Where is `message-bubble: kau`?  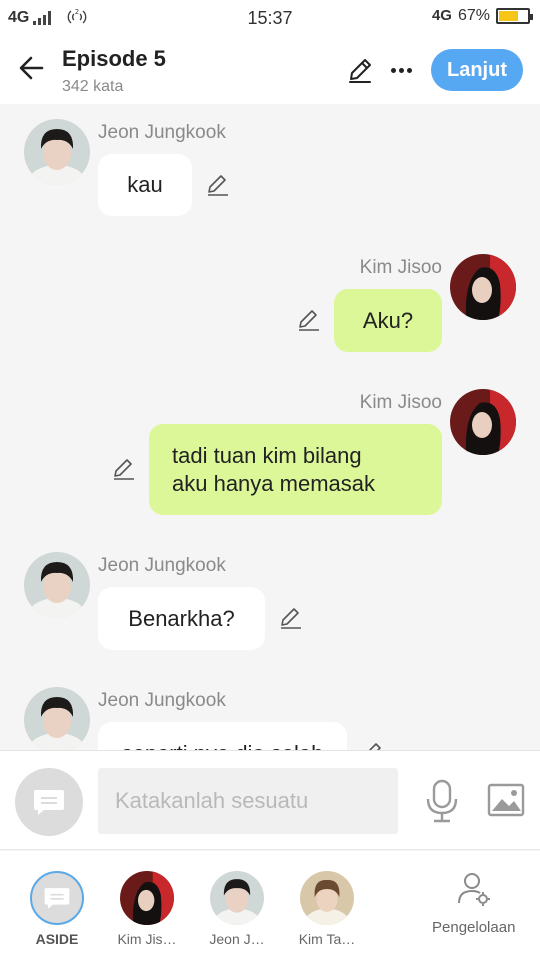 message-bubble: kau is located at coordinates (145, 185).